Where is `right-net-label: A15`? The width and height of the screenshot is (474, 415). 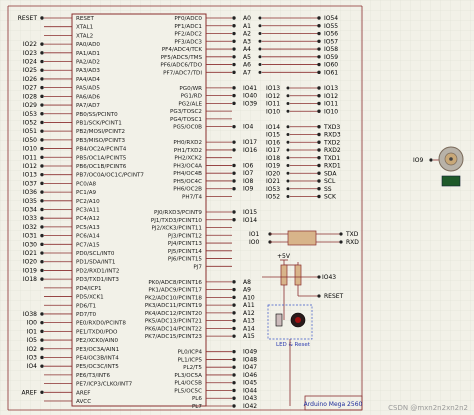
right-net-label: A15 is located at coordinates (249, 336).